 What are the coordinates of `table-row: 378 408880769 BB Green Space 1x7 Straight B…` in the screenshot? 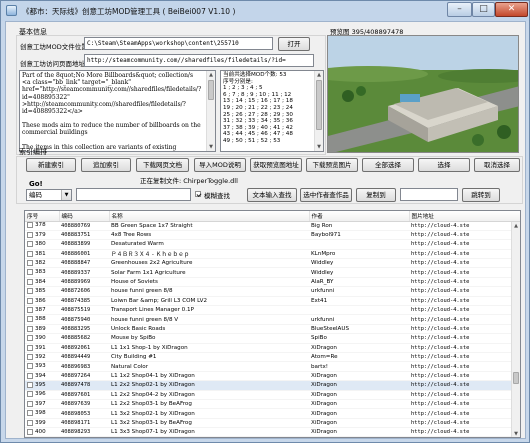 It's located at (272, 226).